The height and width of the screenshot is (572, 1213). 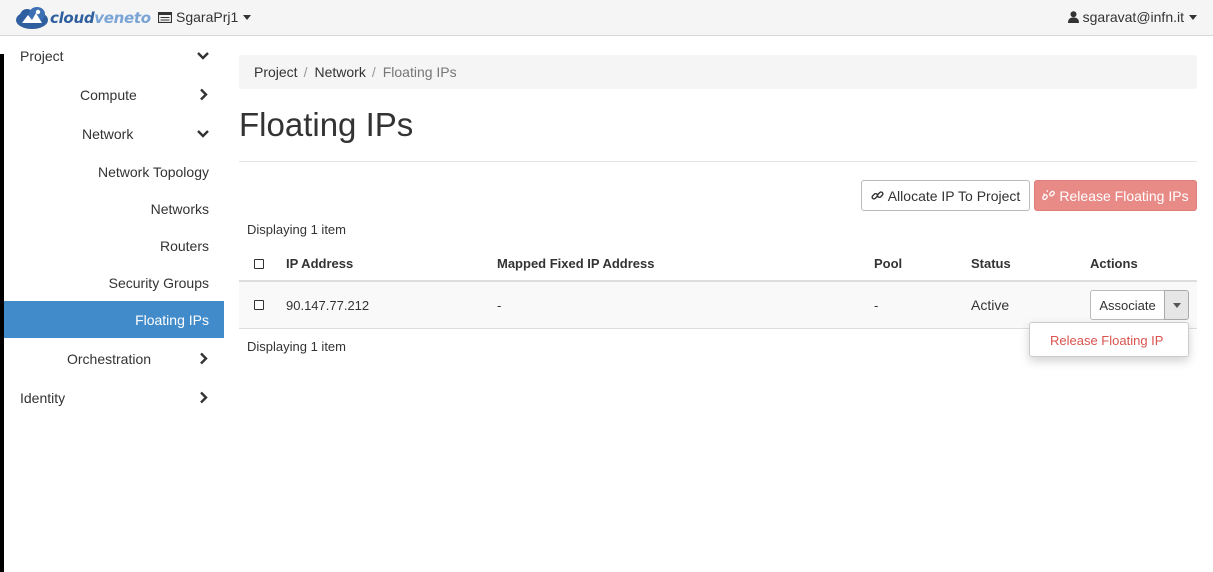 I want to click on cell-mapped-fixed-ip: -, so click(x=499, y=305).